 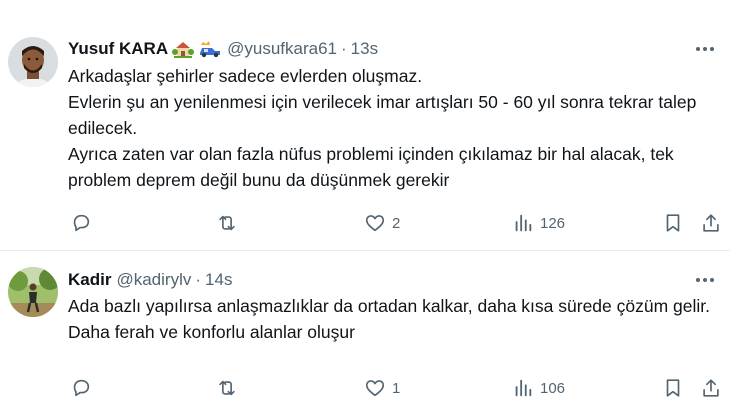 I want to click on house-with-garden-icon, so click(x=183, y=49).